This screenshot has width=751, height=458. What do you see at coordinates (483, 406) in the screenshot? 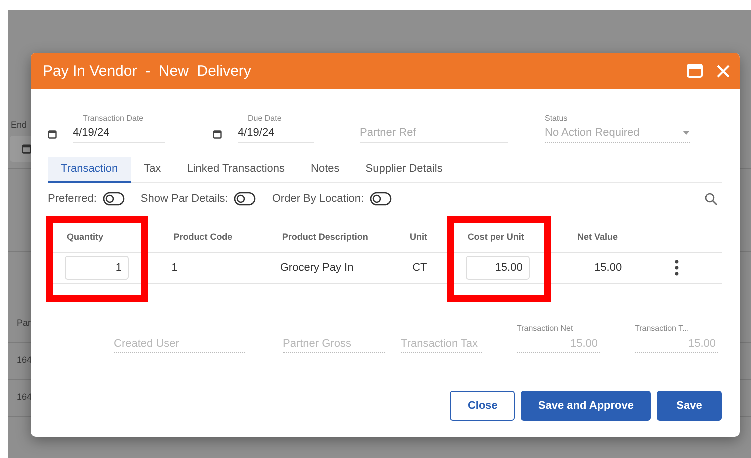
I see `outline-button: Close` at bounding box center [483, 406].